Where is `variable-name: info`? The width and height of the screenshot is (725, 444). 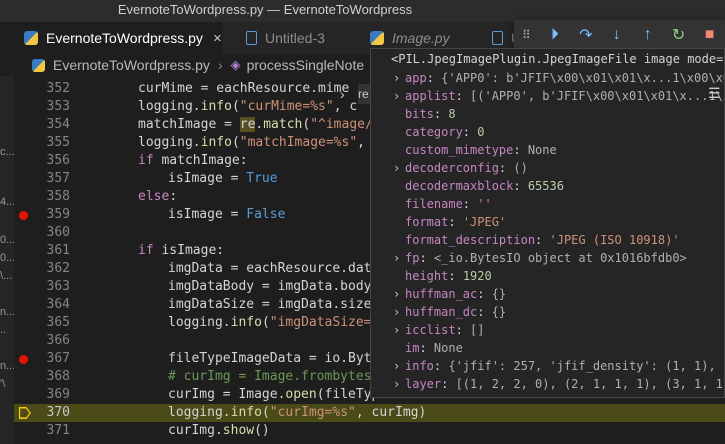 variable-name: info is located at coordinates (419, 366).